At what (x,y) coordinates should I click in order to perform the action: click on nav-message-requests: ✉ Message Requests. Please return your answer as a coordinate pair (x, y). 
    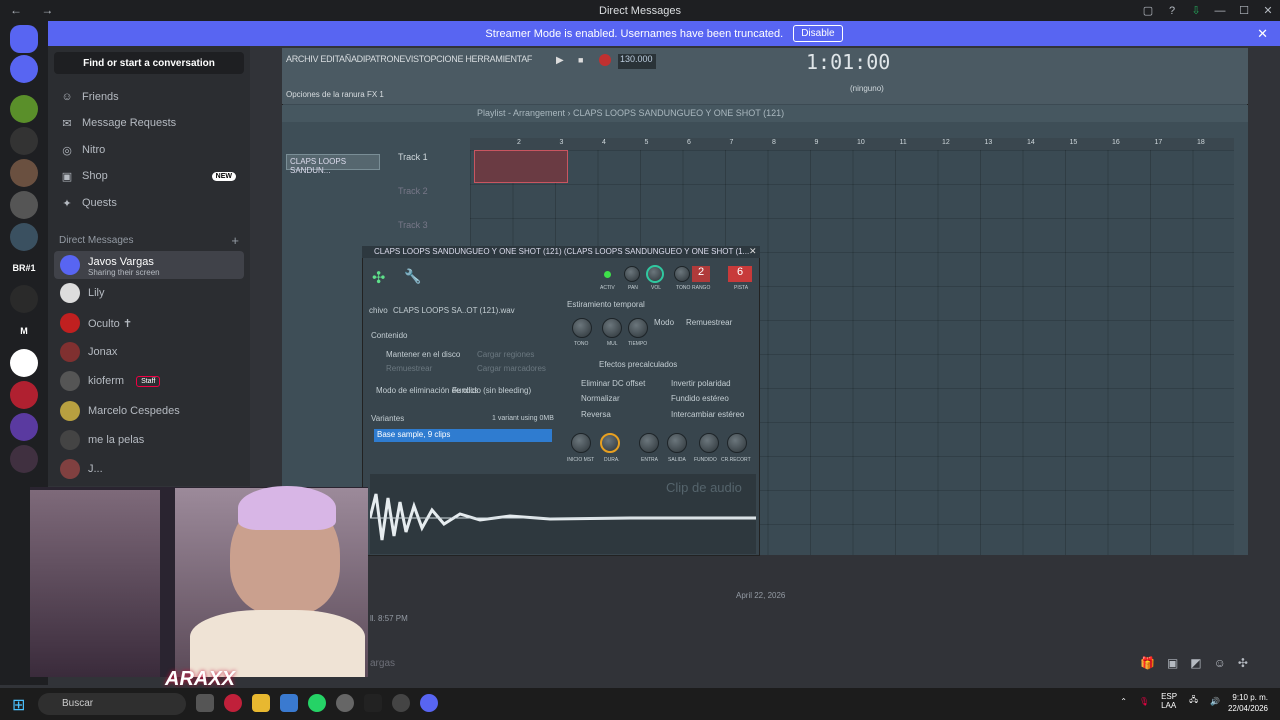
    Looking at the image, I should click on (150, 123).